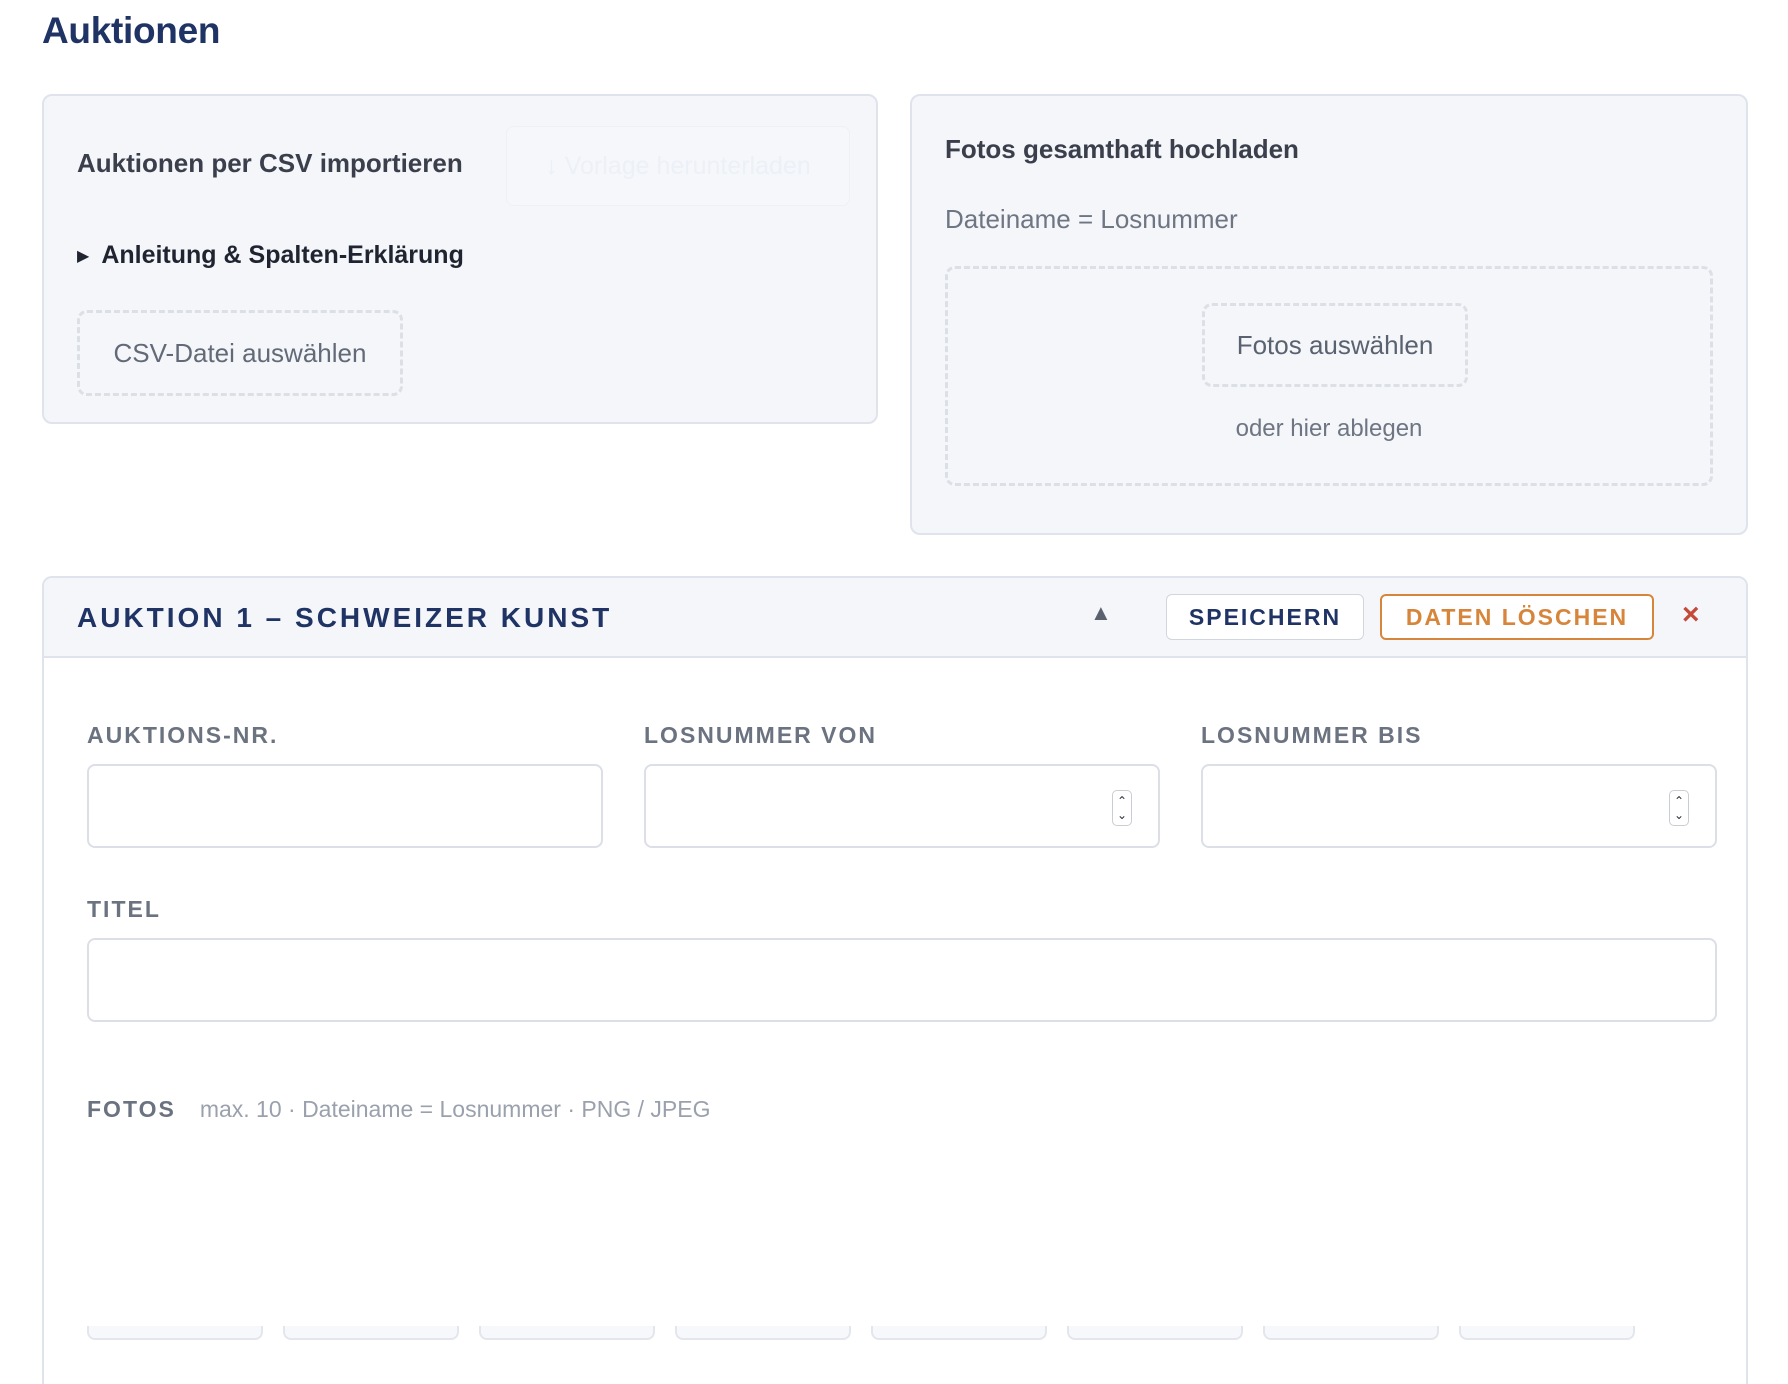 The height and width of the screenshot is (1384, 1788). What do you see at coordinates (760, 735) in the screenshot?
I see `lot-from-label: LOSNUMMER VON` at bounding box center [760, 735].